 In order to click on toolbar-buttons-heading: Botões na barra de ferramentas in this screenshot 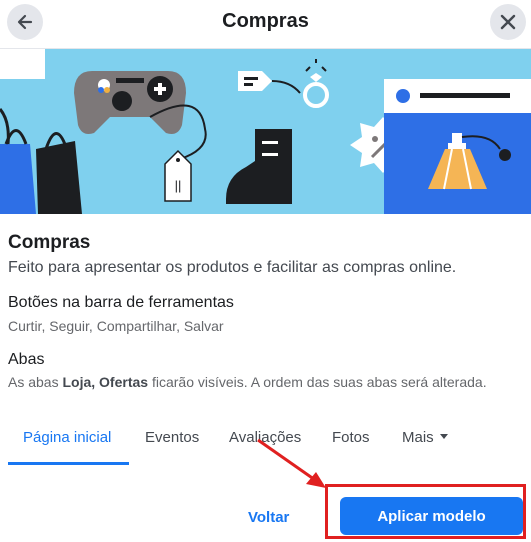, I will do `click(121, 302)`.